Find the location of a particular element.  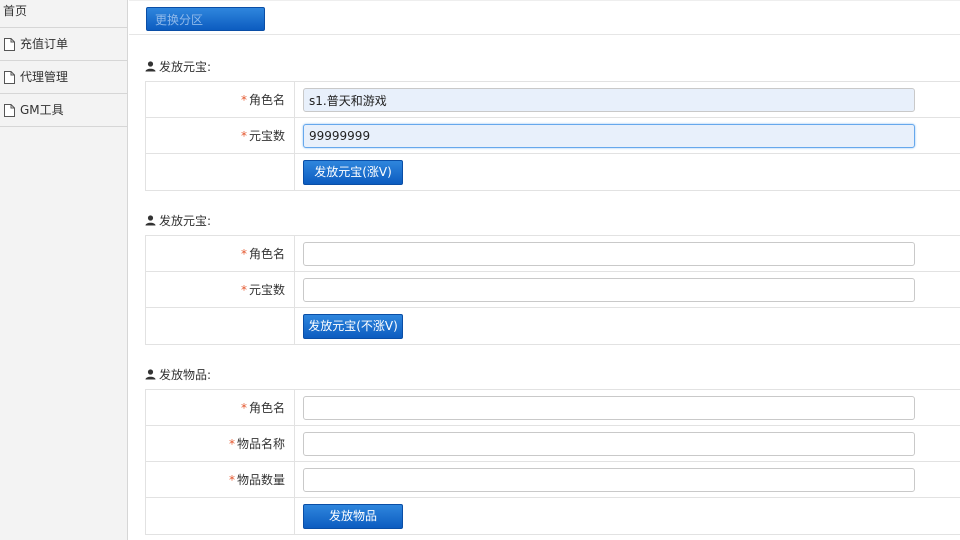

sidebar-item-agent-management: 代理管理 is located at coordinates (63, 77).